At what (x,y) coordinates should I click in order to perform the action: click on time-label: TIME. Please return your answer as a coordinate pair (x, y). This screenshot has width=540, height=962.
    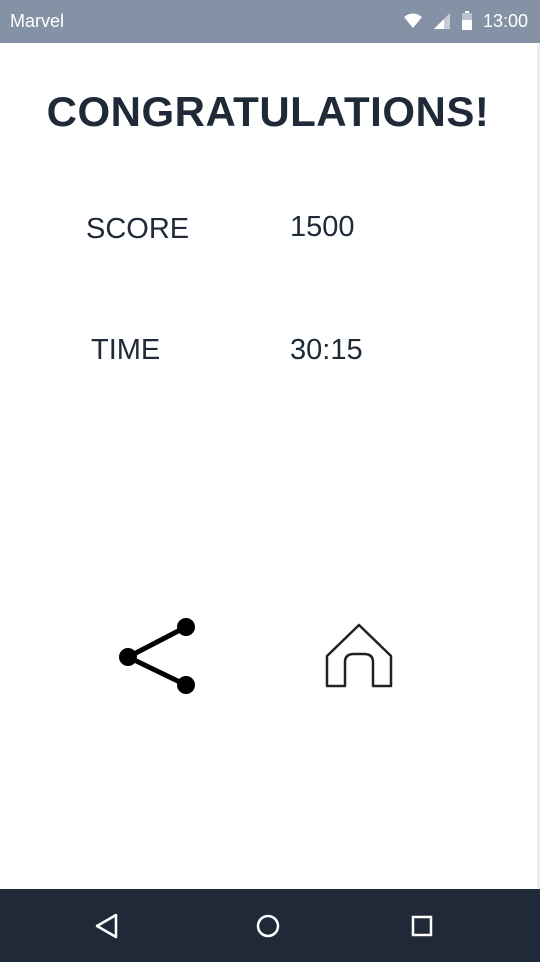
    Looking at the image, I should click on (126, 350).